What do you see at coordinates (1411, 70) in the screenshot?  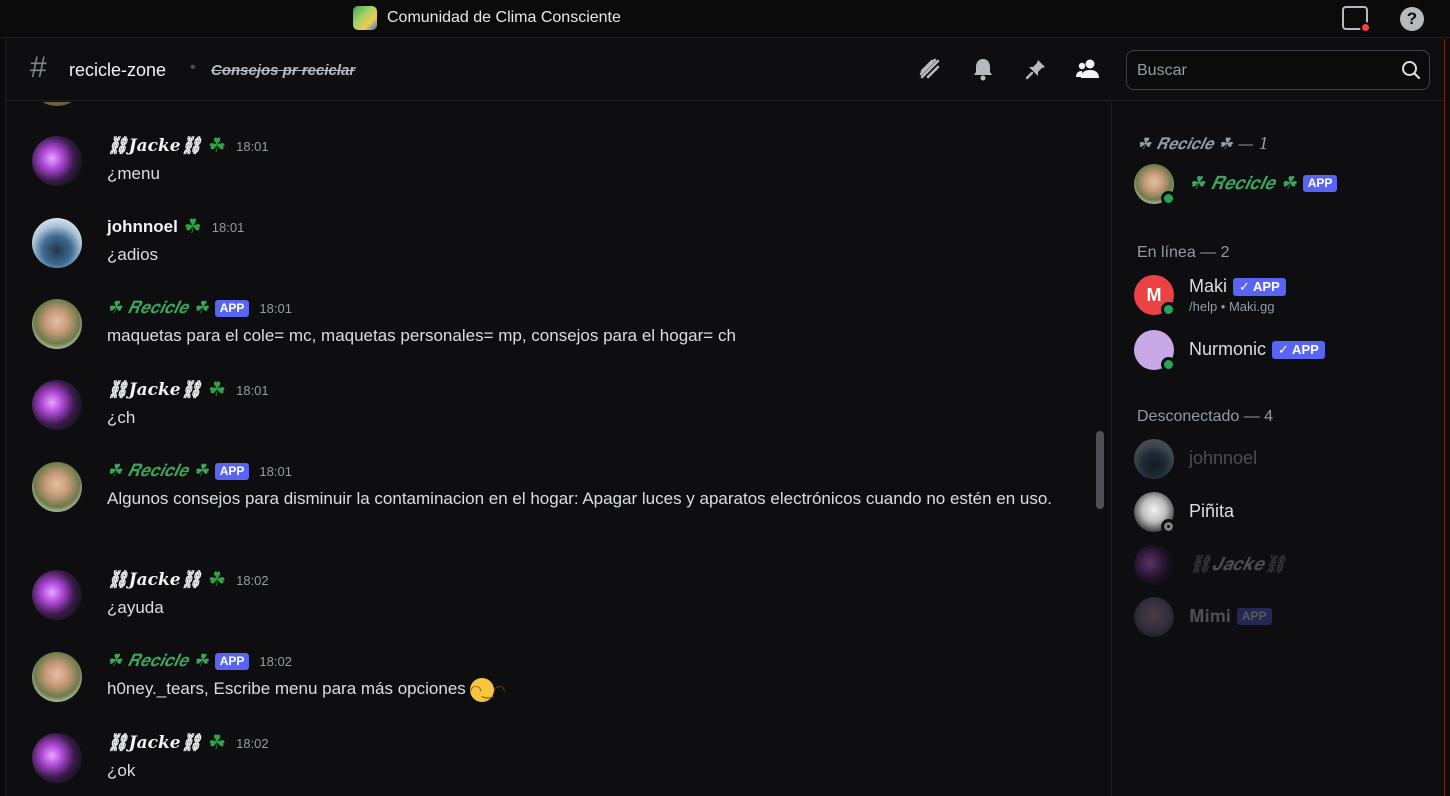 I see `search-icon` at bounding box center [1411, 70].